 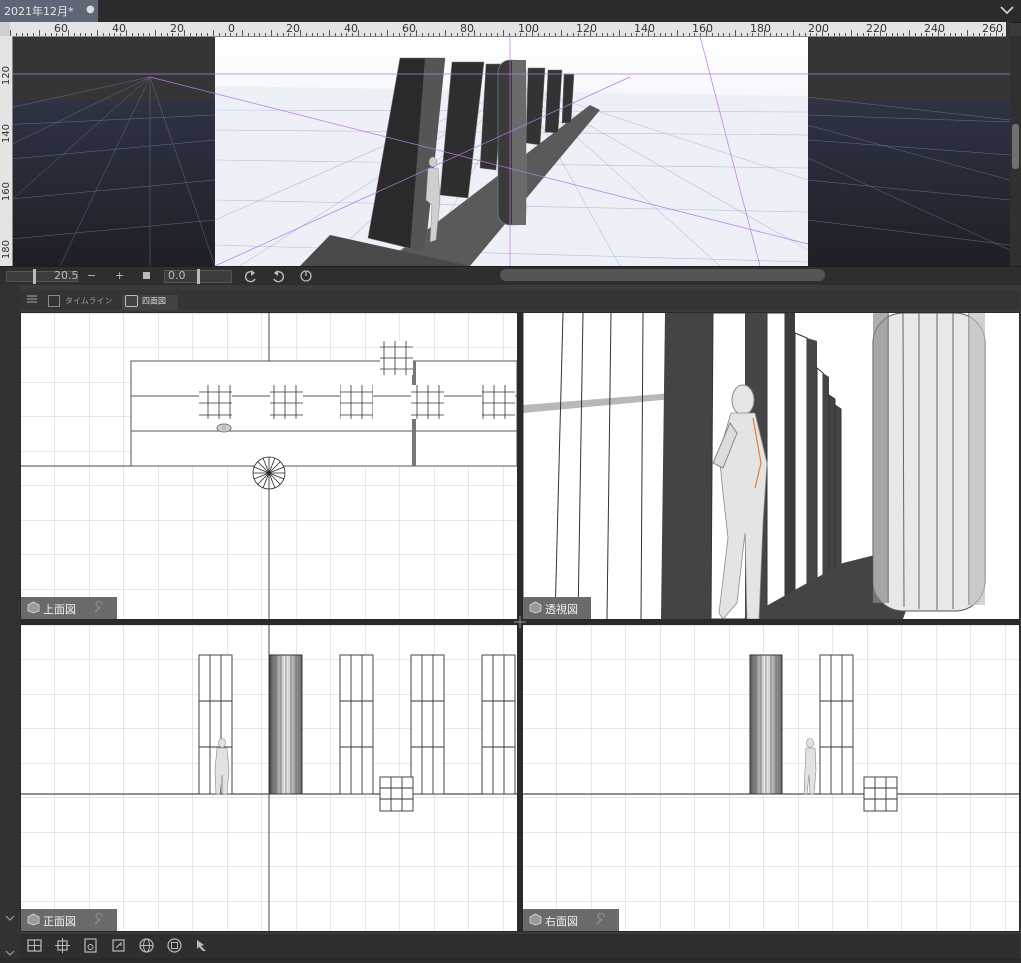 I want to click on document-tab-close-icon: ●, so click(x=90, y=9).